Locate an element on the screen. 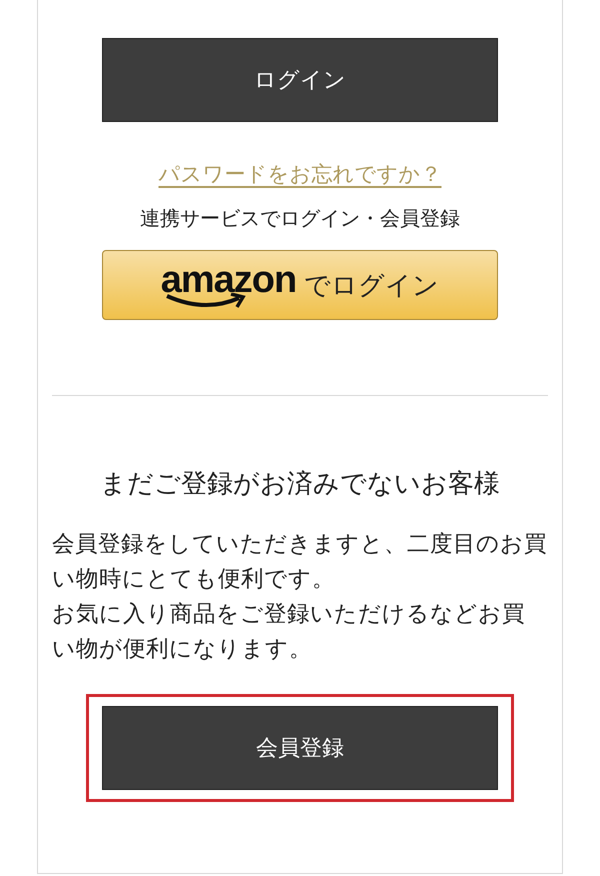 The height and width of the screenshot is (876, 600). social-login-caption: 連携サービスでログイン・会員登録 is located at coordinates (300, 218).